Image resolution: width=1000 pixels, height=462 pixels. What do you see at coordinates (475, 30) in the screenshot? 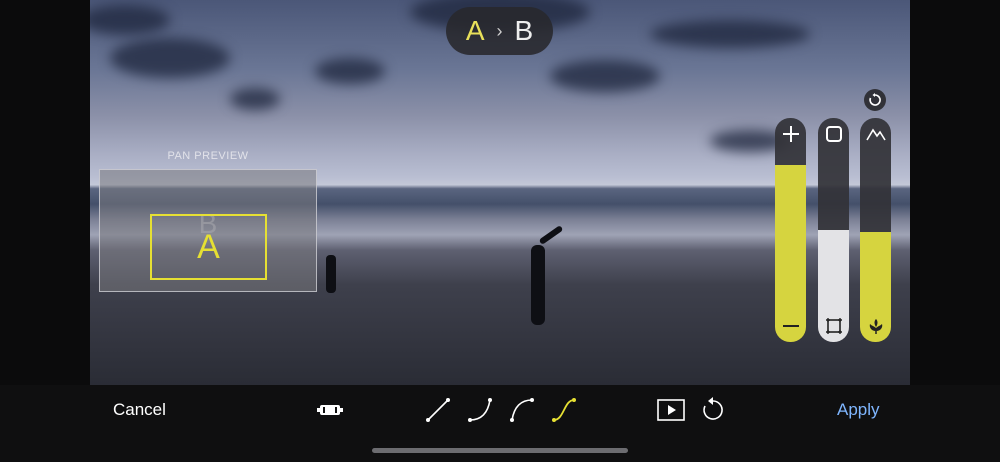
I see `point-a-label: A` at bounding box center [475, 30].